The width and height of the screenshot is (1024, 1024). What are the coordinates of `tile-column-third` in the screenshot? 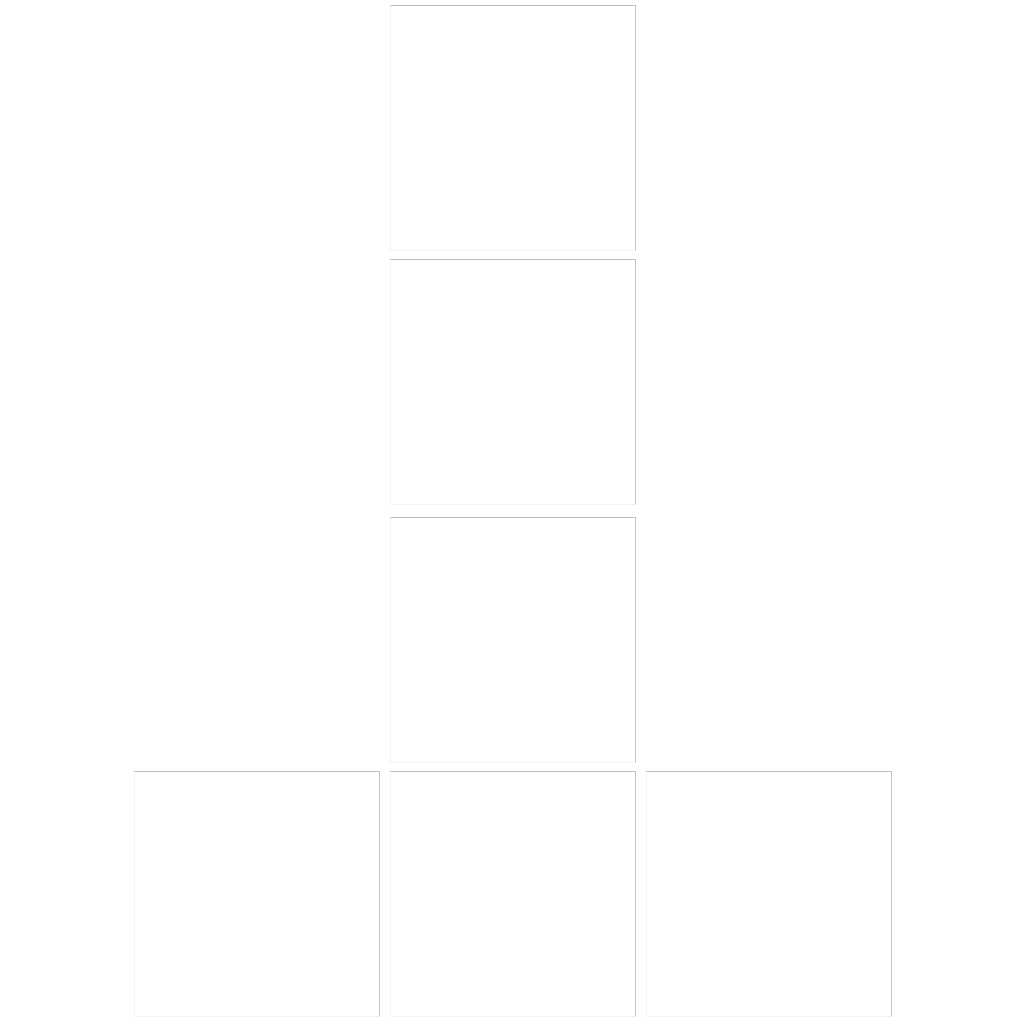 It's located at (513, 640).